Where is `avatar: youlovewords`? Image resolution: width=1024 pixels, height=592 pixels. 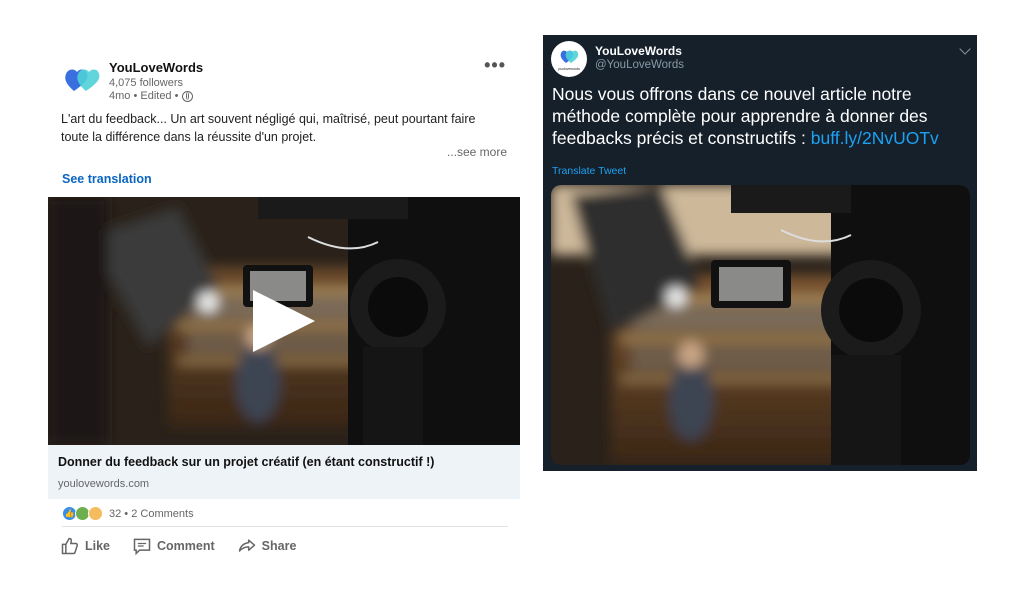 avatar: youlovewords is located at coordinates (569, 59).